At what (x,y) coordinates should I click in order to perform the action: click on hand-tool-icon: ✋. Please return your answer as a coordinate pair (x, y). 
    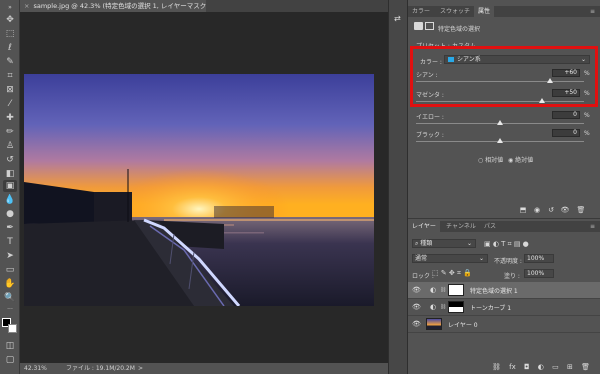
    Looking at the image, I should click on (10, 284).